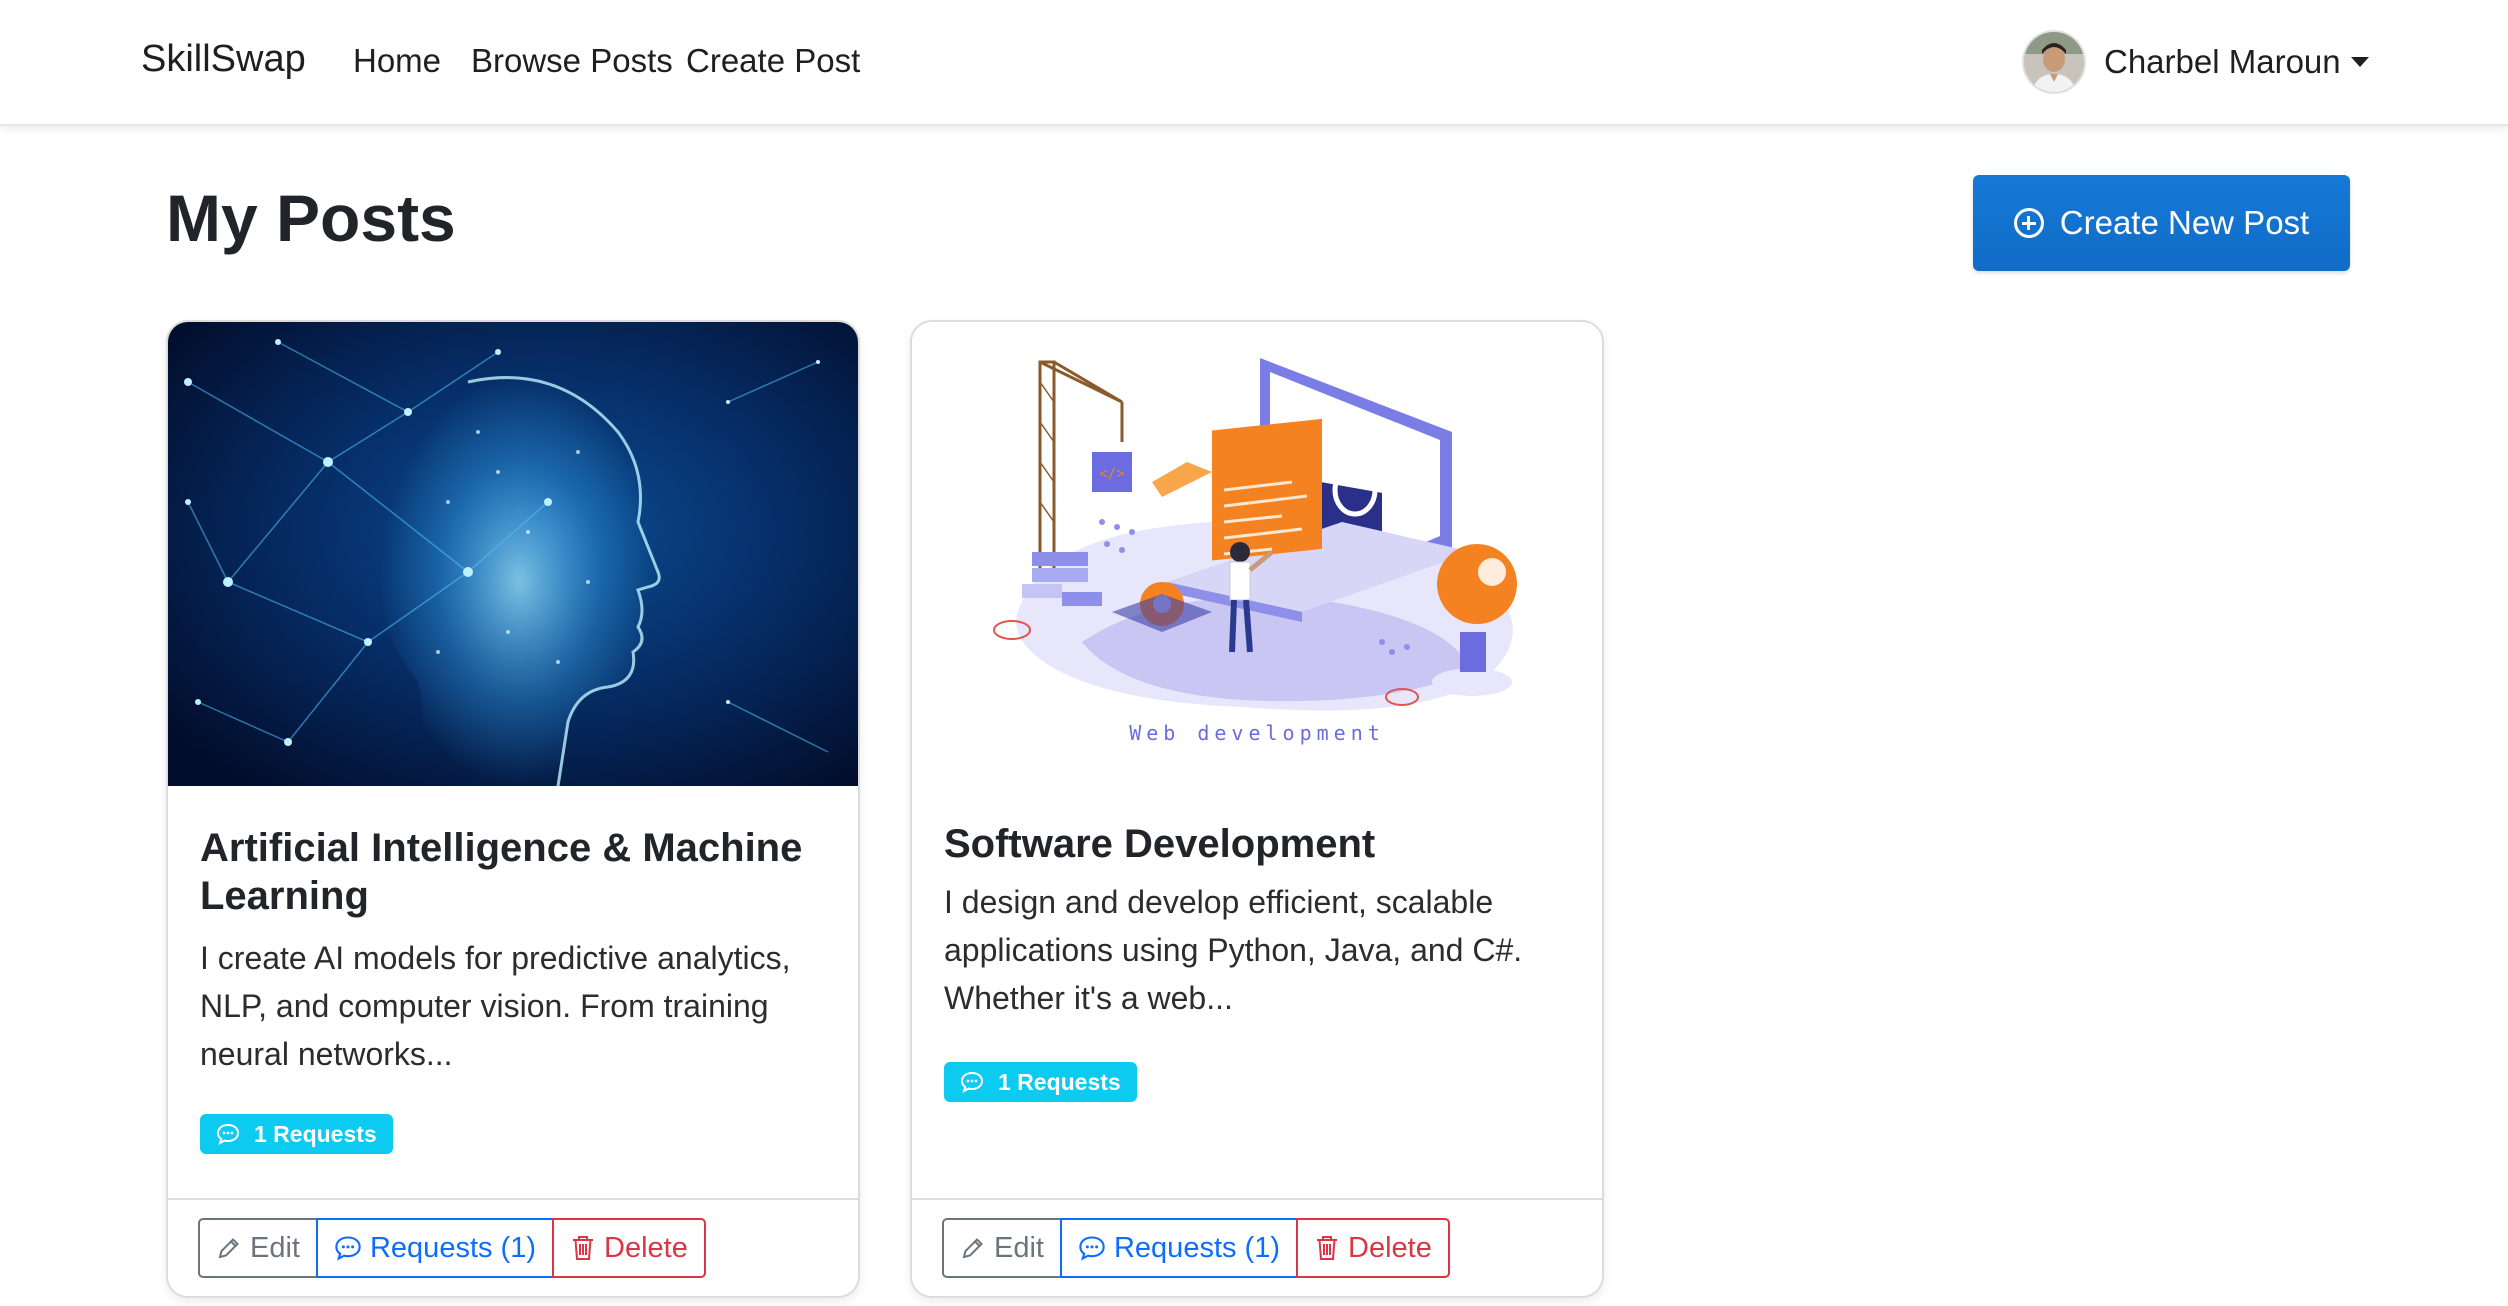 The image size is (2508, 1306). What do you see at coordinates (2184, 222) in the screenshot?
I see `create-new-post-label: Create New Post` at bounding box center [2184, 222].